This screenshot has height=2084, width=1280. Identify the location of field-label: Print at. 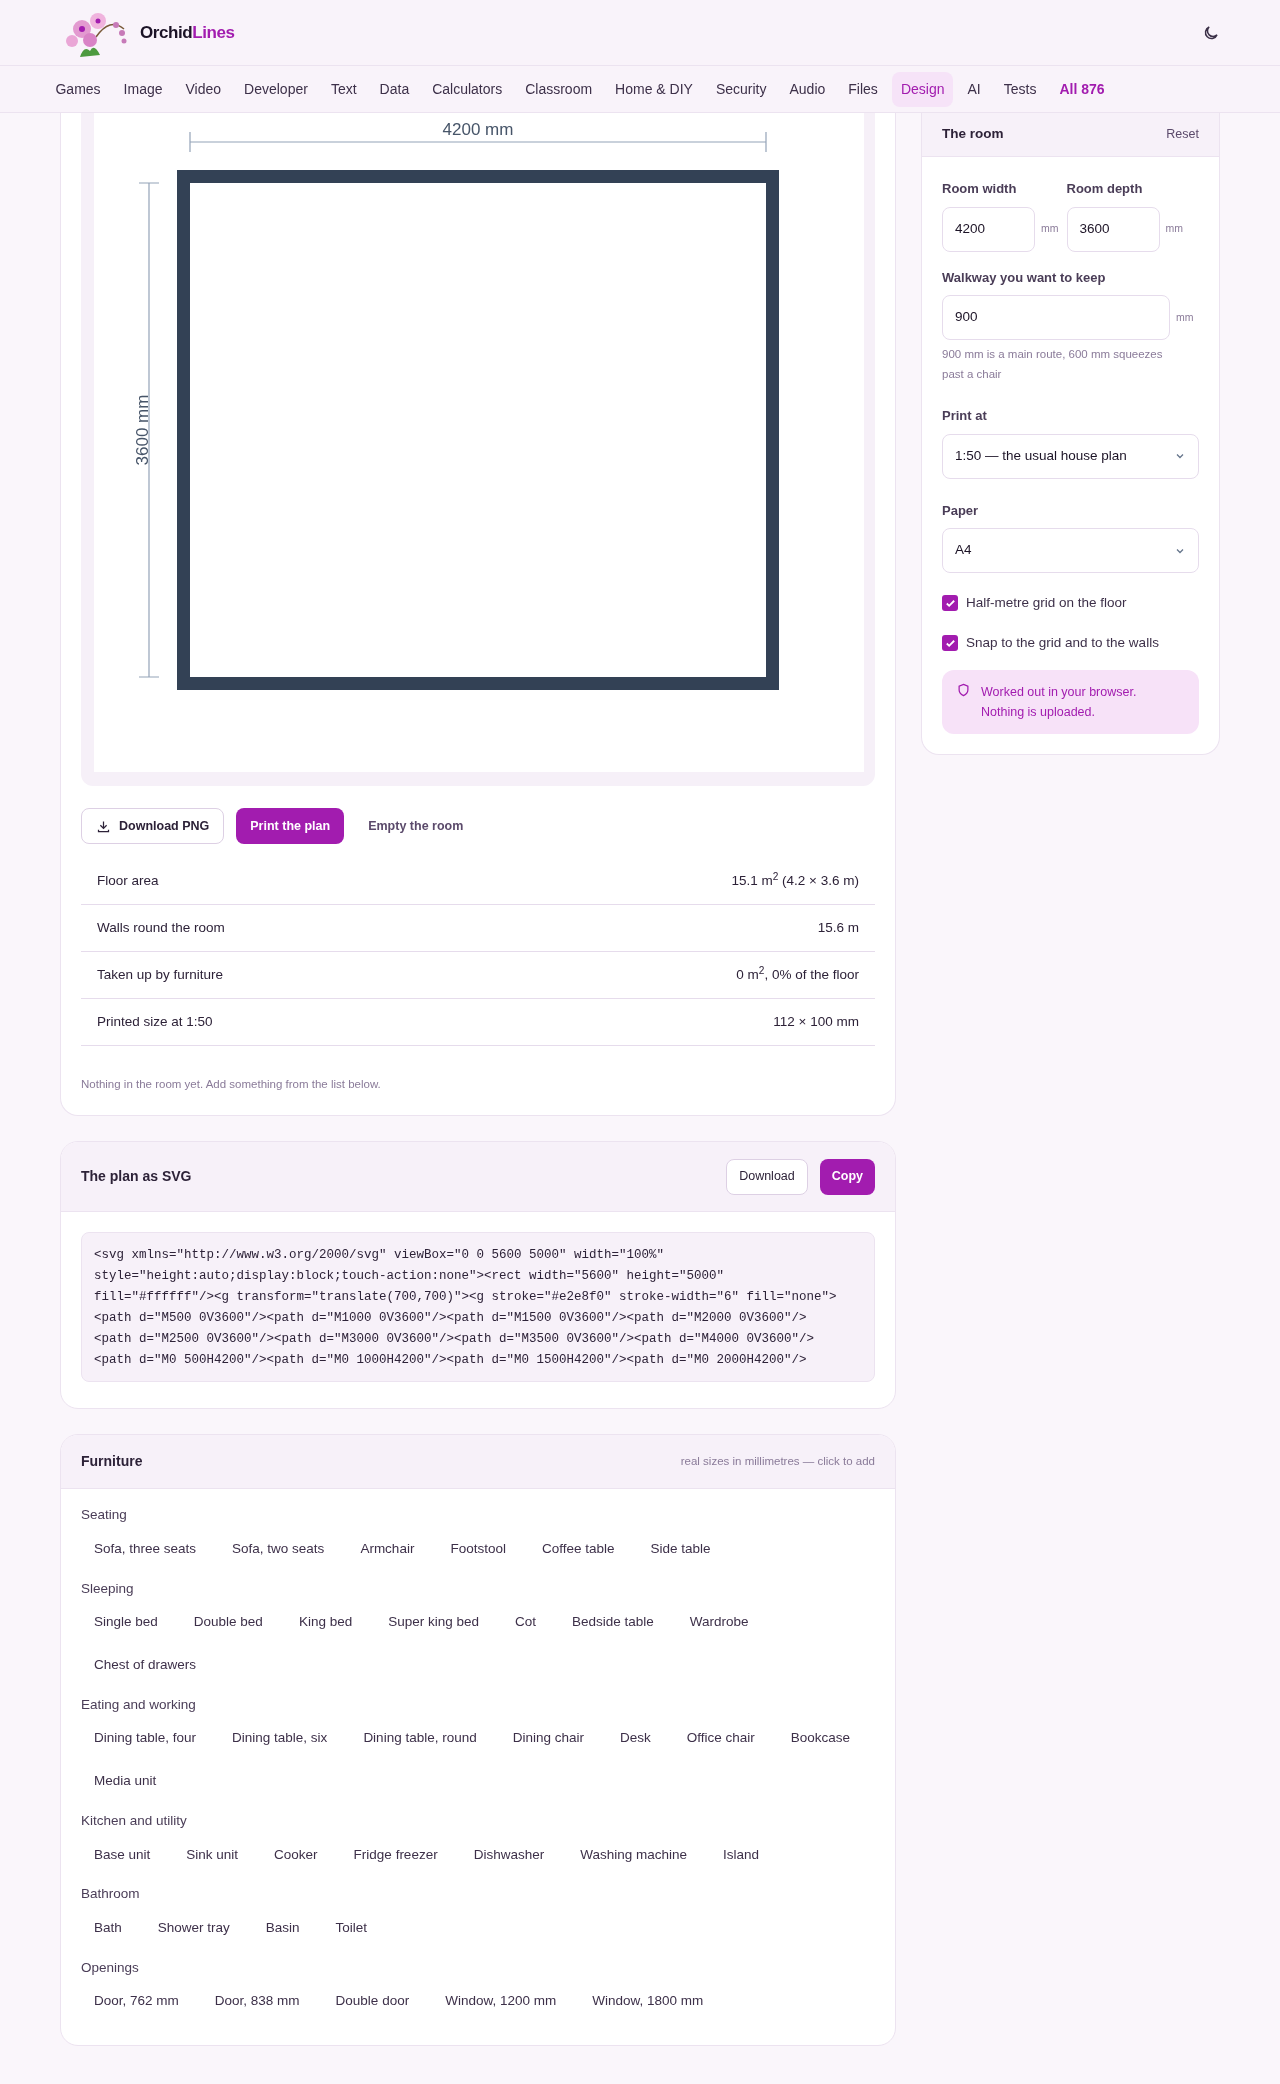
(965, 416).